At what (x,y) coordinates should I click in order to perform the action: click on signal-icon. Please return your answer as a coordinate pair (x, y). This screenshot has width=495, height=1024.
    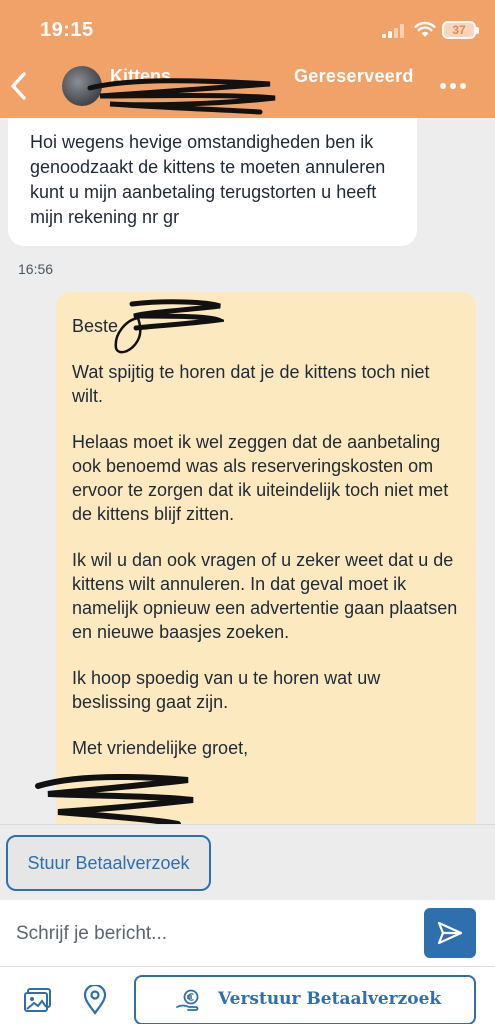
    Looking at the image, I should click on (393, 31).